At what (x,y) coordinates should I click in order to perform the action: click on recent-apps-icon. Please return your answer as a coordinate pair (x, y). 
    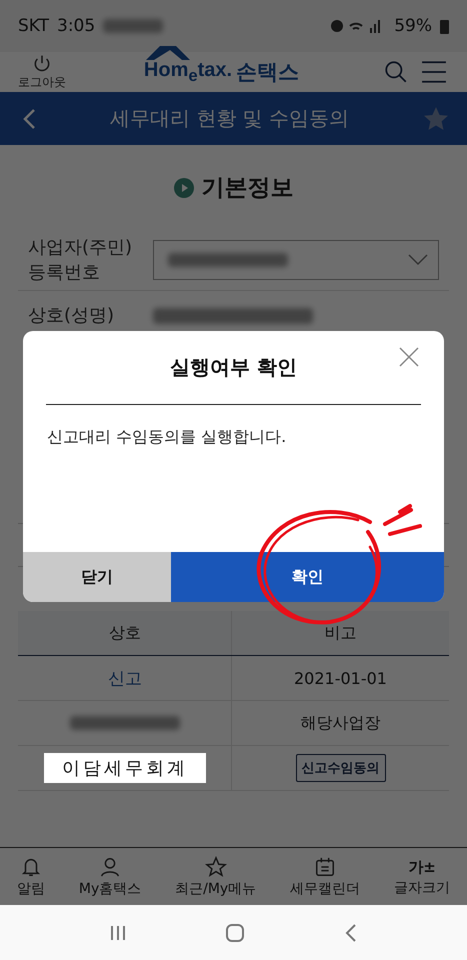
    Looking at the image, I should click on (118, 933).